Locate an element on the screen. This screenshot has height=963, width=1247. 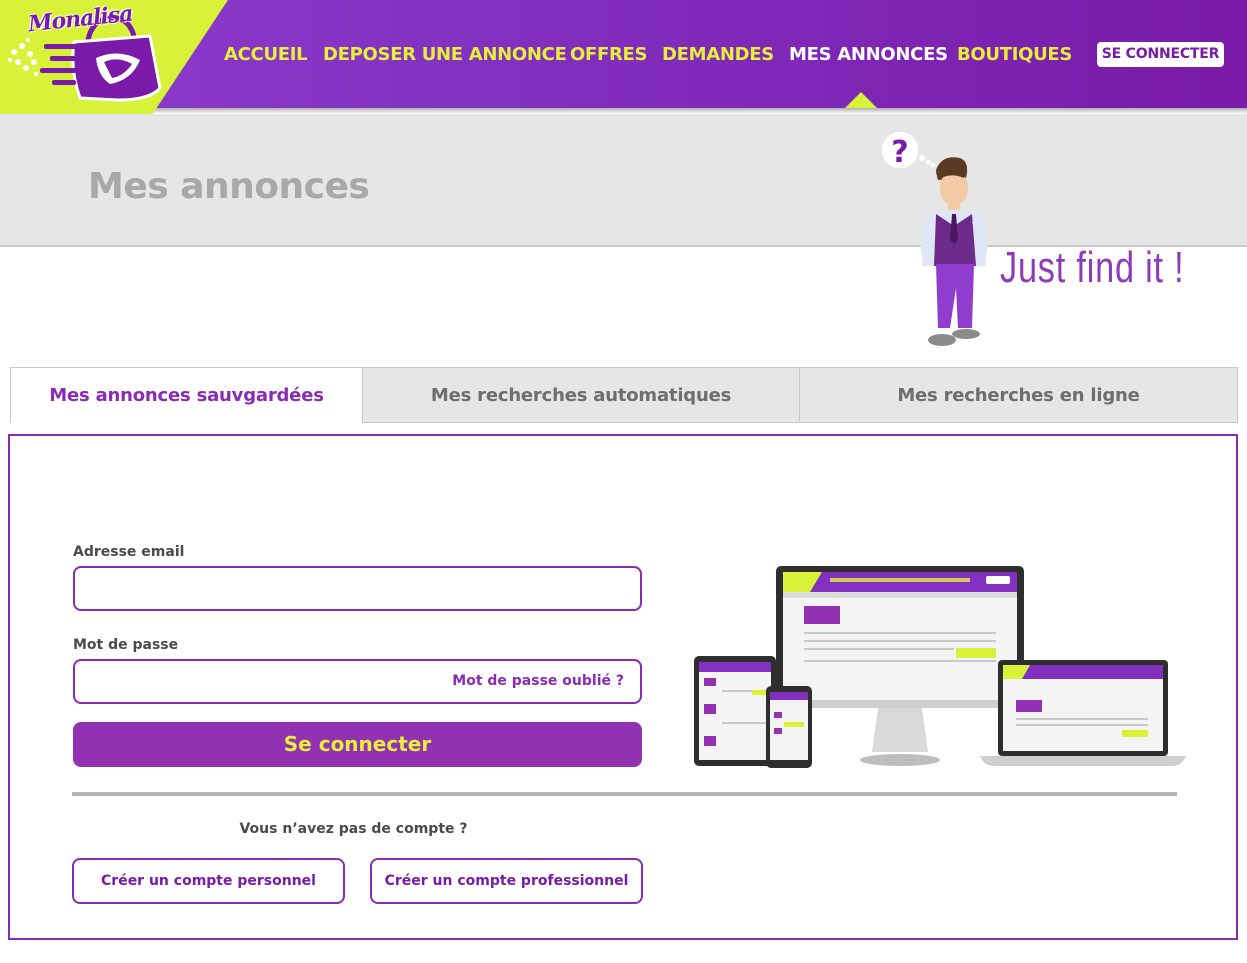
divider is located at coordinates (624, 794).